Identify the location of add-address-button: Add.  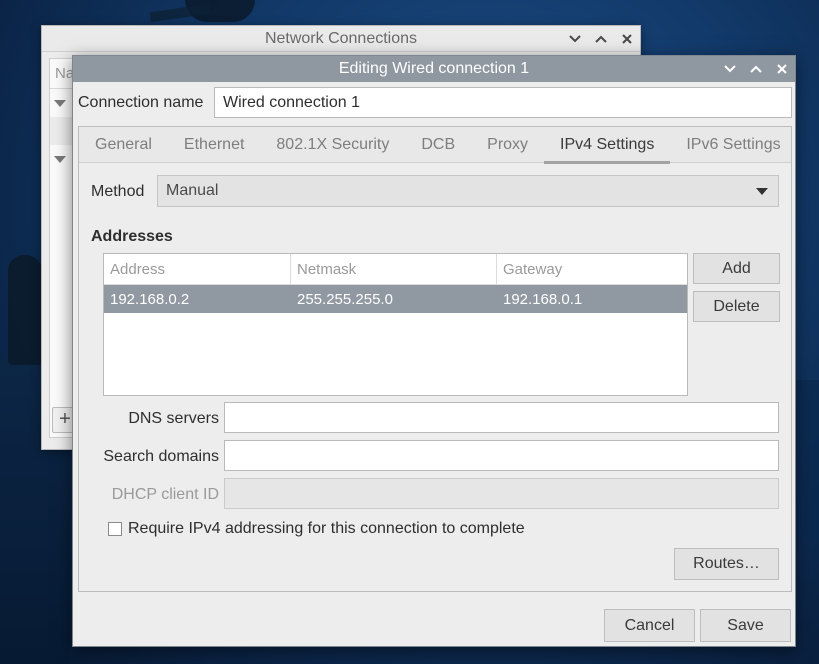
(736, 268).